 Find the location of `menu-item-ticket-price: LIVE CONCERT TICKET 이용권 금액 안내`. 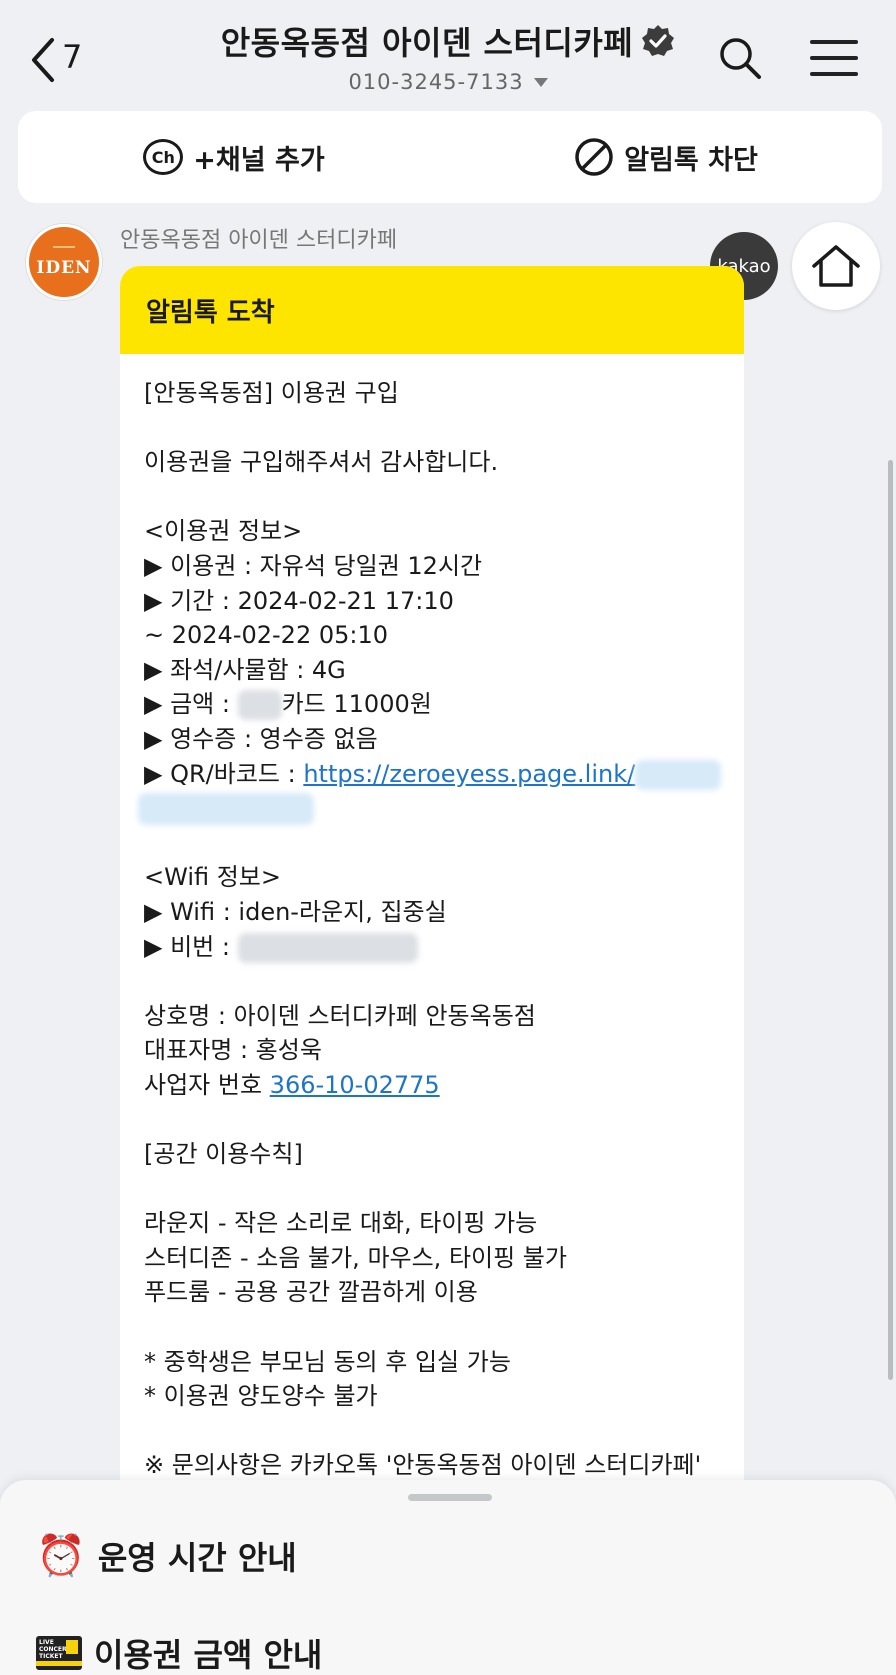

menu-item-ticket-price: LIVE CONCERT TICKET 이용권 금액 안내 is located at coordinates (179, 1652).